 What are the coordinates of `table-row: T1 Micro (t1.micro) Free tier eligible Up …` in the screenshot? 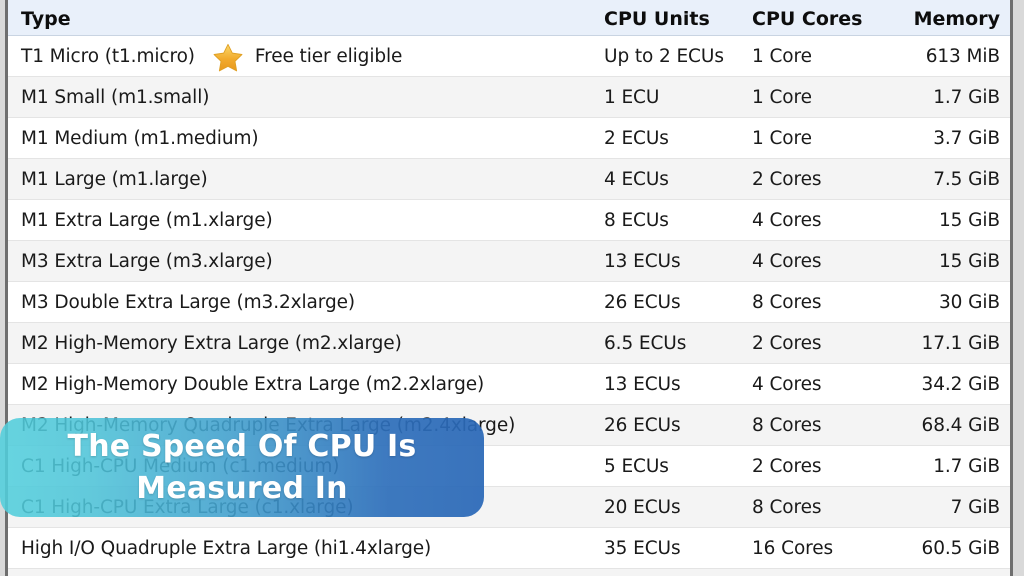 It's located at (509, 56).